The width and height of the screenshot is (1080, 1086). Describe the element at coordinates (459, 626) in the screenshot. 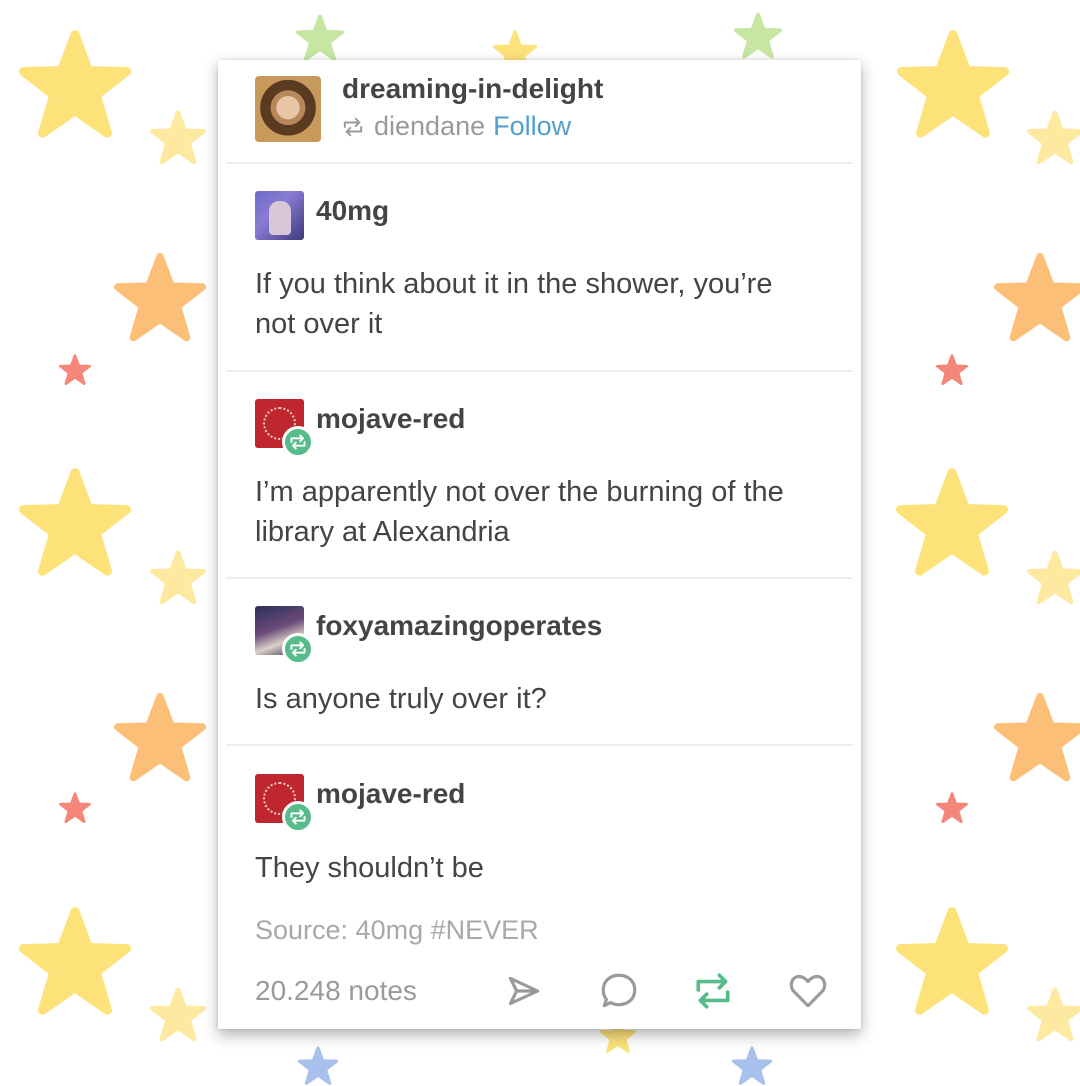

I see `post-username: foxyamazingoperates` at that location.